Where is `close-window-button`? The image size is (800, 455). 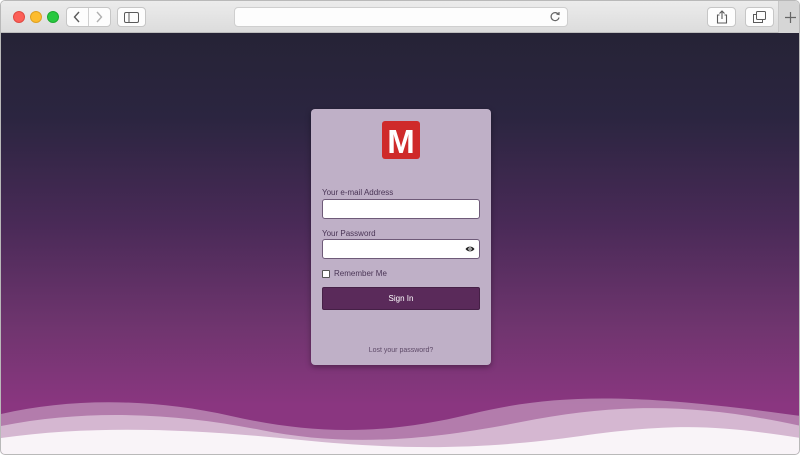
close-window-button is located at coordinates (19, 17).